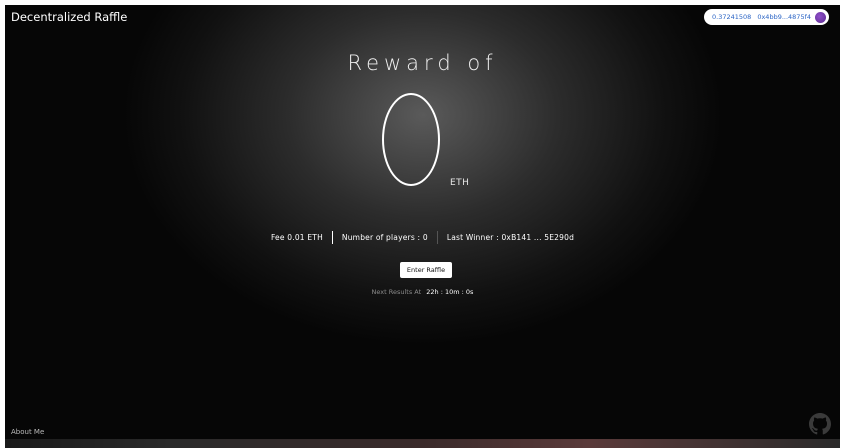 The image size is (845, 448). Describe the element at coordinates (426, 270) in the screenshot. I see `enter-raffle-button: Enter Raffle` at that location.